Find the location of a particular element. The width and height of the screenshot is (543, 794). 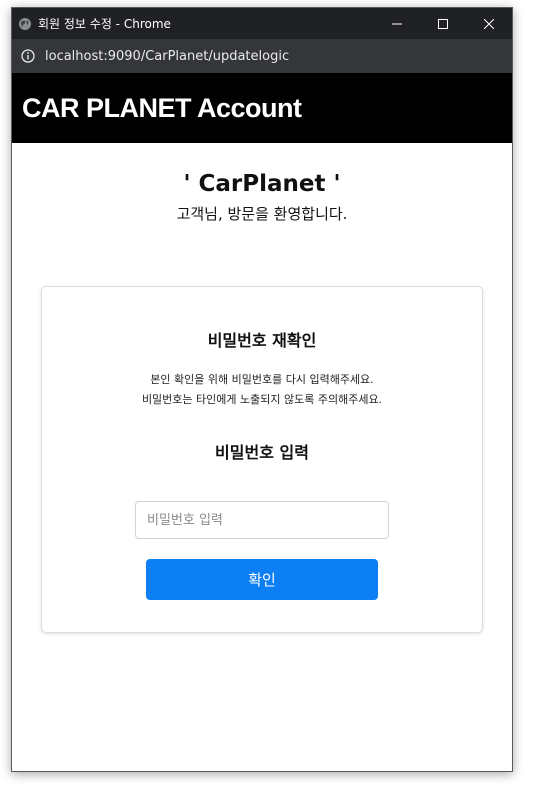

hero-section: ' CarPlanet ' 고객님, 방문을 환영합니다. is located at coordinates (262, 183).